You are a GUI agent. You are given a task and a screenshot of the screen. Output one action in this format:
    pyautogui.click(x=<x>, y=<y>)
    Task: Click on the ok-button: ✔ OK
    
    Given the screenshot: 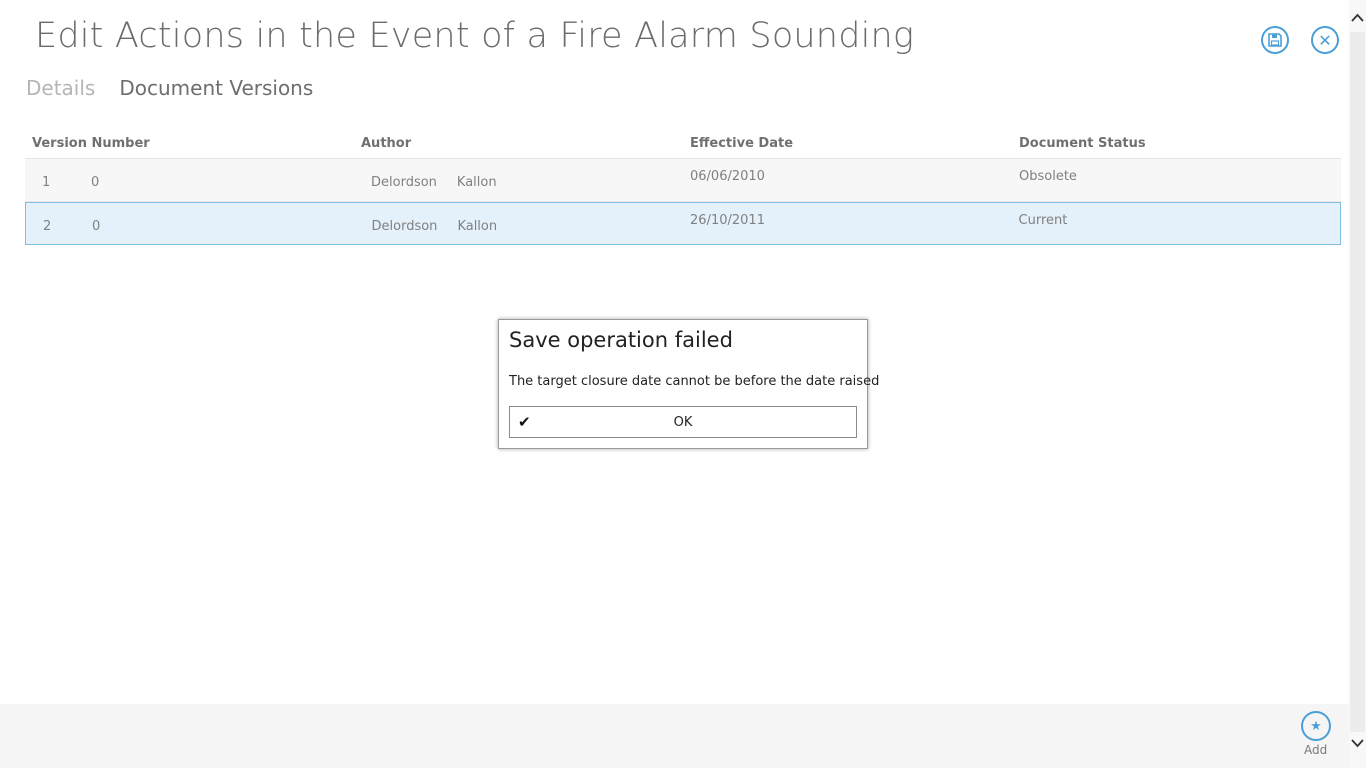 What is the action you would take?
    pyautogui.click(x=683, y=422)
    